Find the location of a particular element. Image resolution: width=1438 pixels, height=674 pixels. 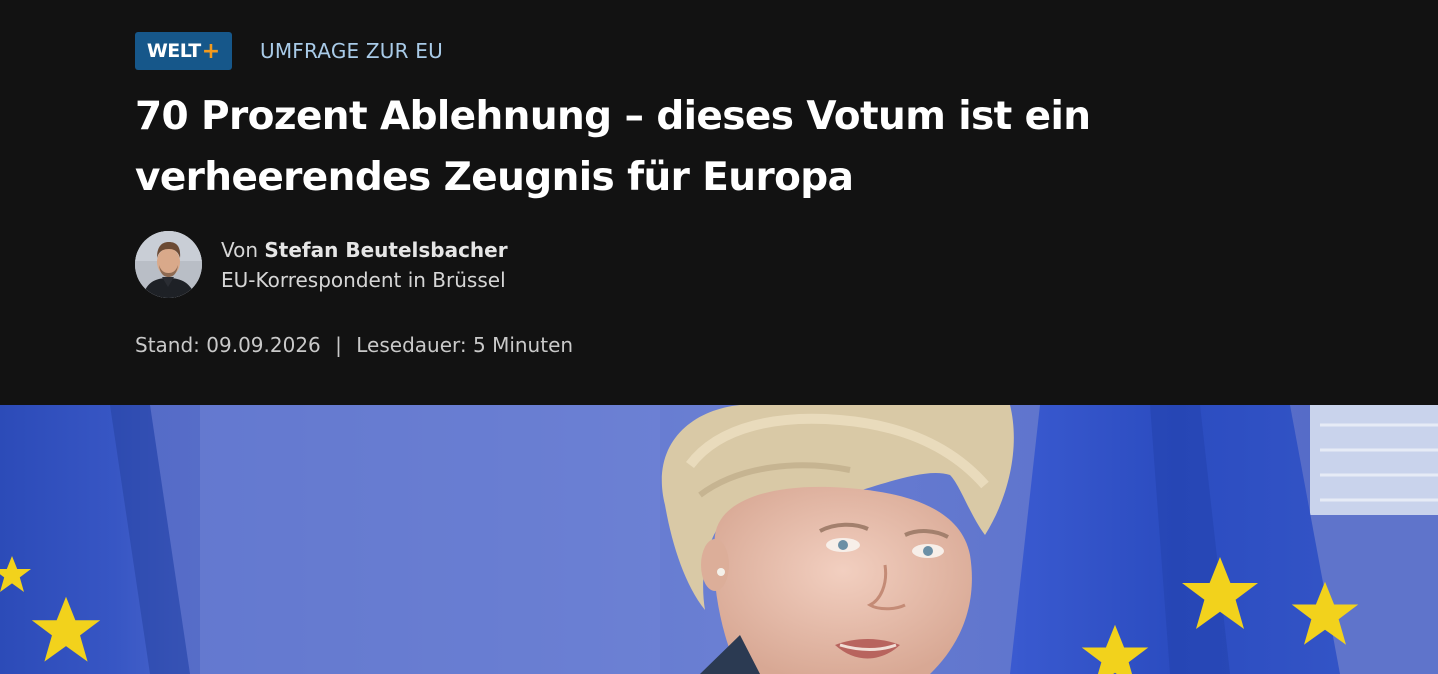

author-portrait-icon is located at coordinates (168, 264).